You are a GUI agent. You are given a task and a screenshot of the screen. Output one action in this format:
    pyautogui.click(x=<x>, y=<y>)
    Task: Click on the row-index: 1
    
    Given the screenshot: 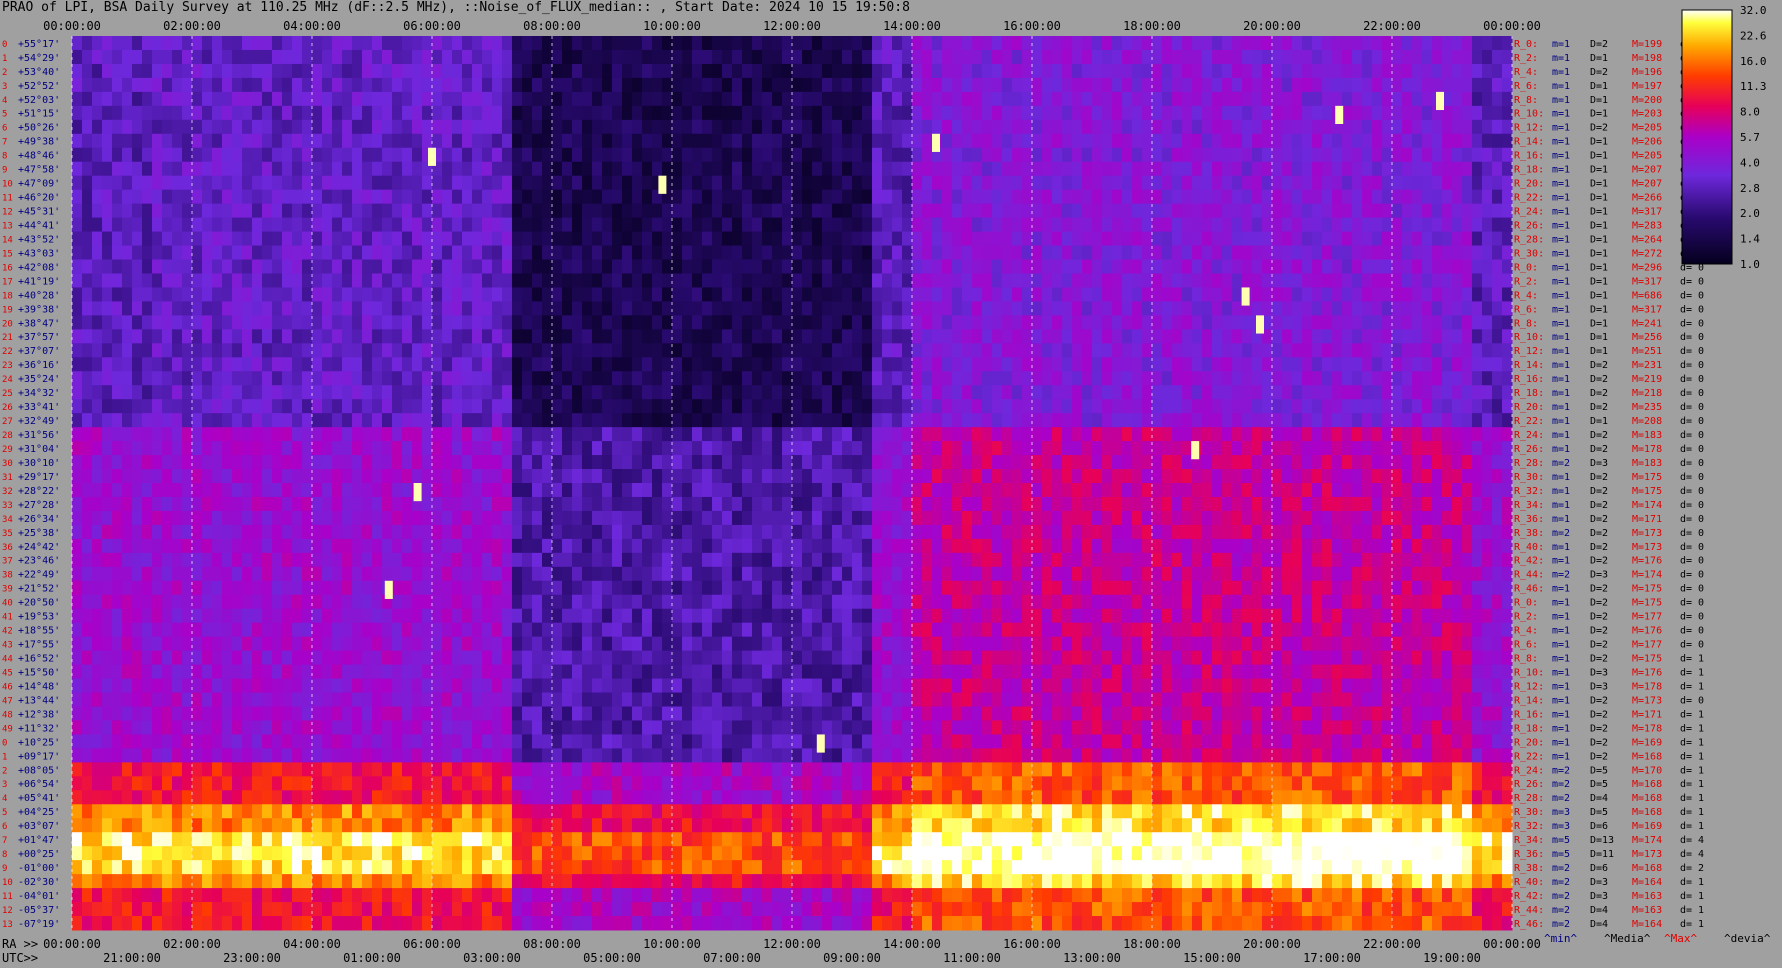 What is the action you would take?
    pyautogui.click(x=4, y=757)
    